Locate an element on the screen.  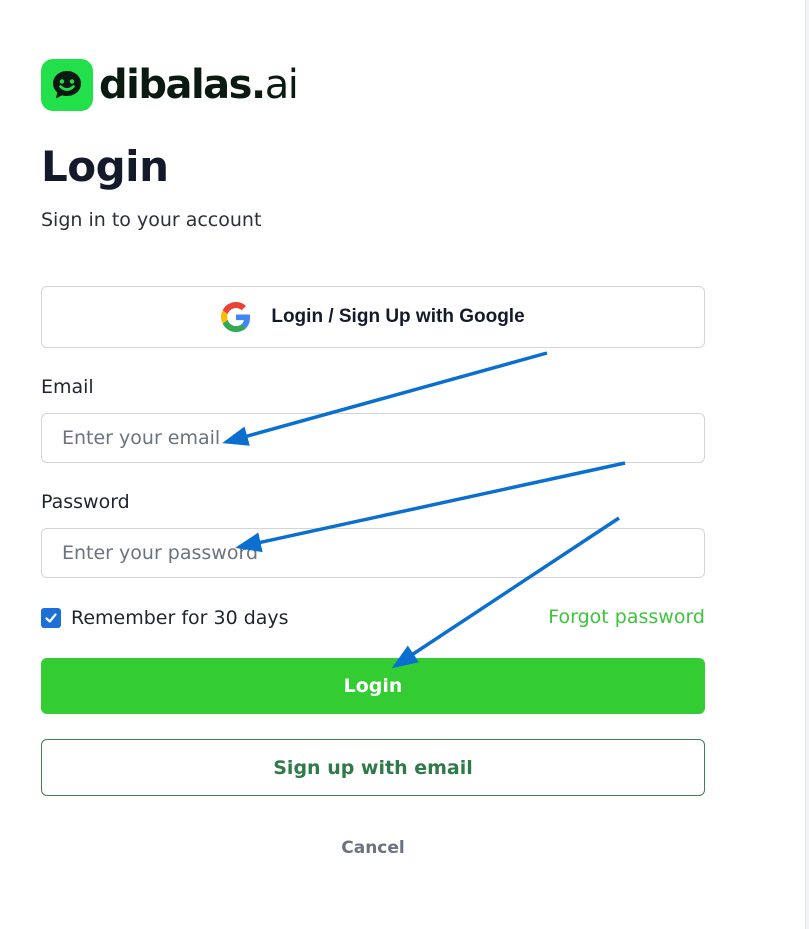
brand-logo: dibalas.ai is located at coordinates (170, 85).